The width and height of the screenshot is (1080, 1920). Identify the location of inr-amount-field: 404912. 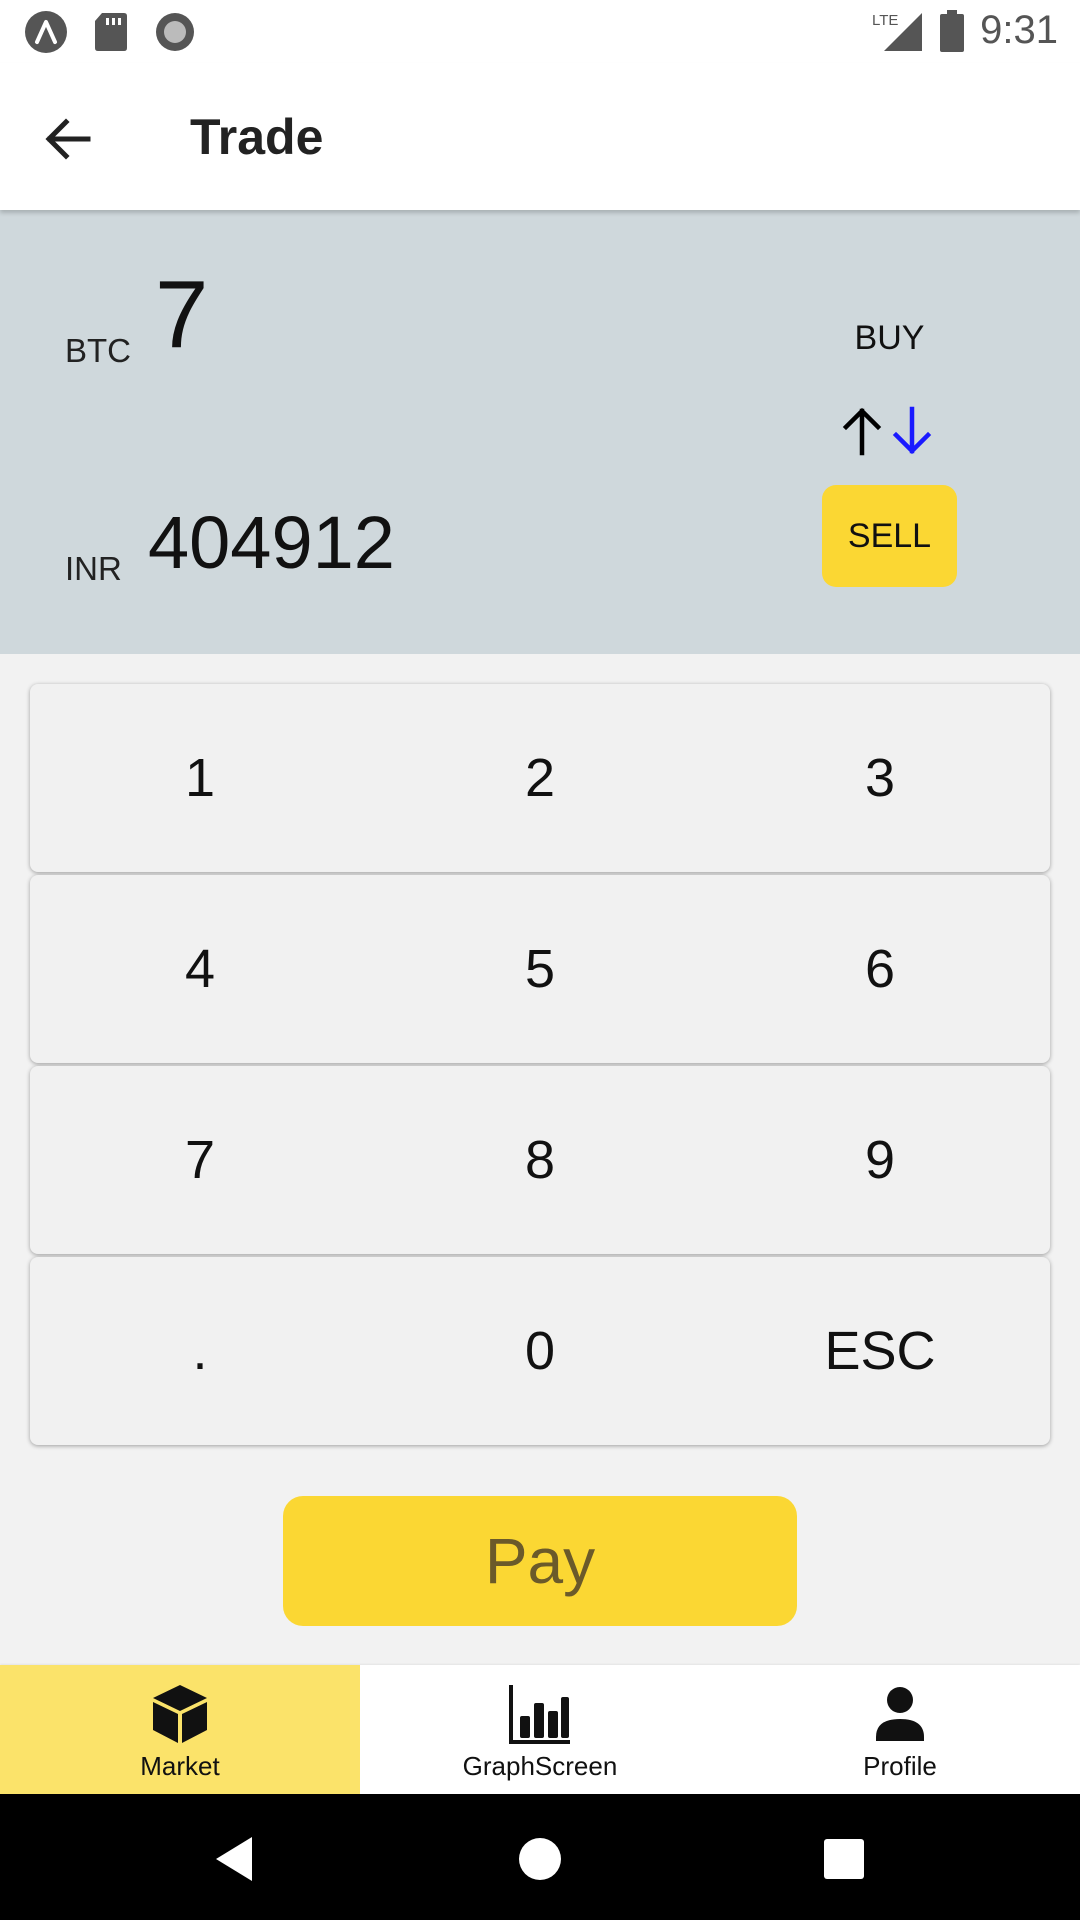
(271, 542).